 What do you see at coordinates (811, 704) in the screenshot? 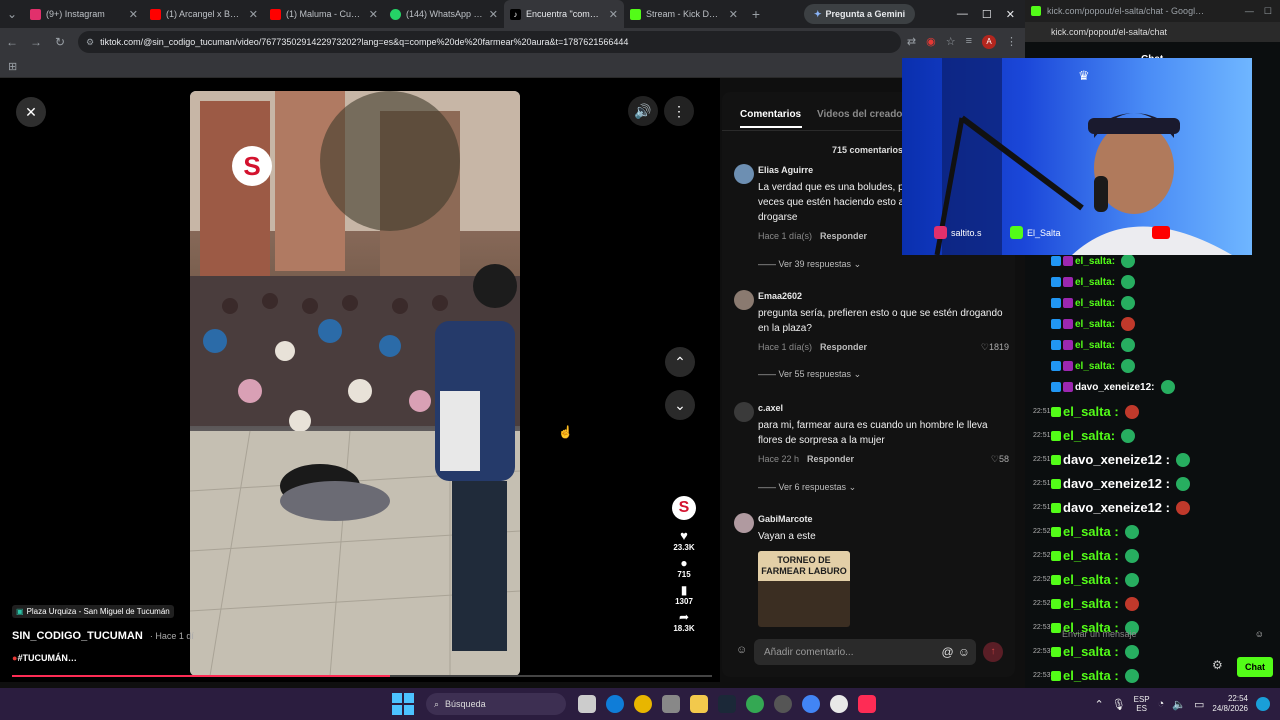
I see `chrome-alt-icon` at bounding box center [811, 704].